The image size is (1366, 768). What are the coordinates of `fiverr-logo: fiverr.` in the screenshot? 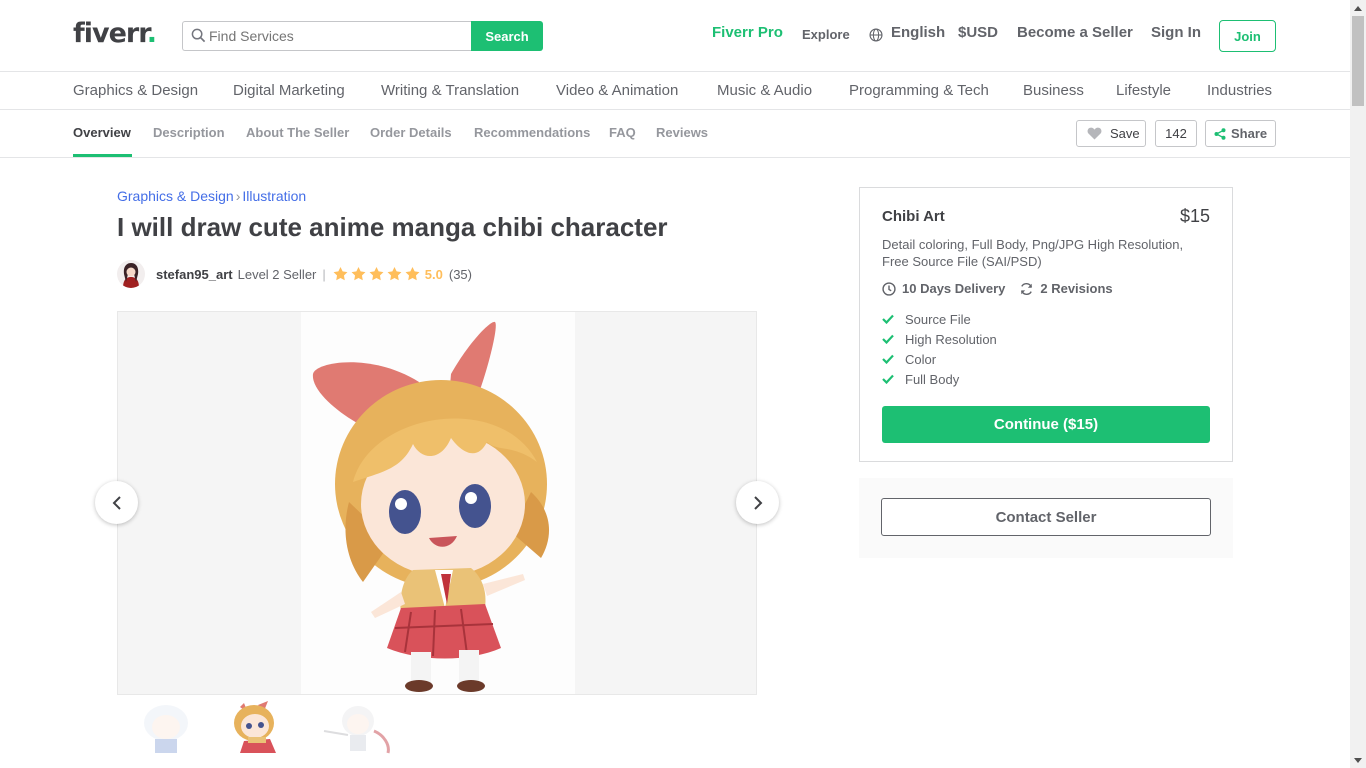 It's located at (115, 33).